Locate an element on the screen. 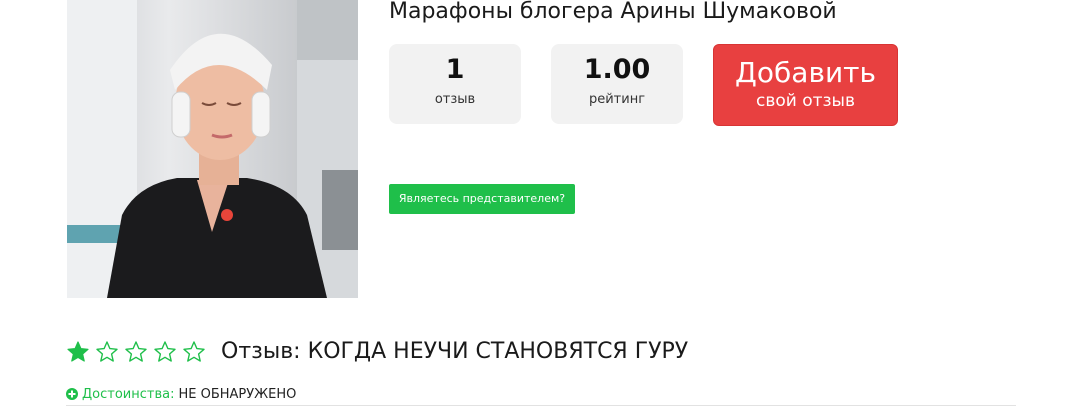 The height and width of the screenshot is (407, 1082). page-title: Марафоны блогера Арины Шумаковой is located at coordinates (613, 12).